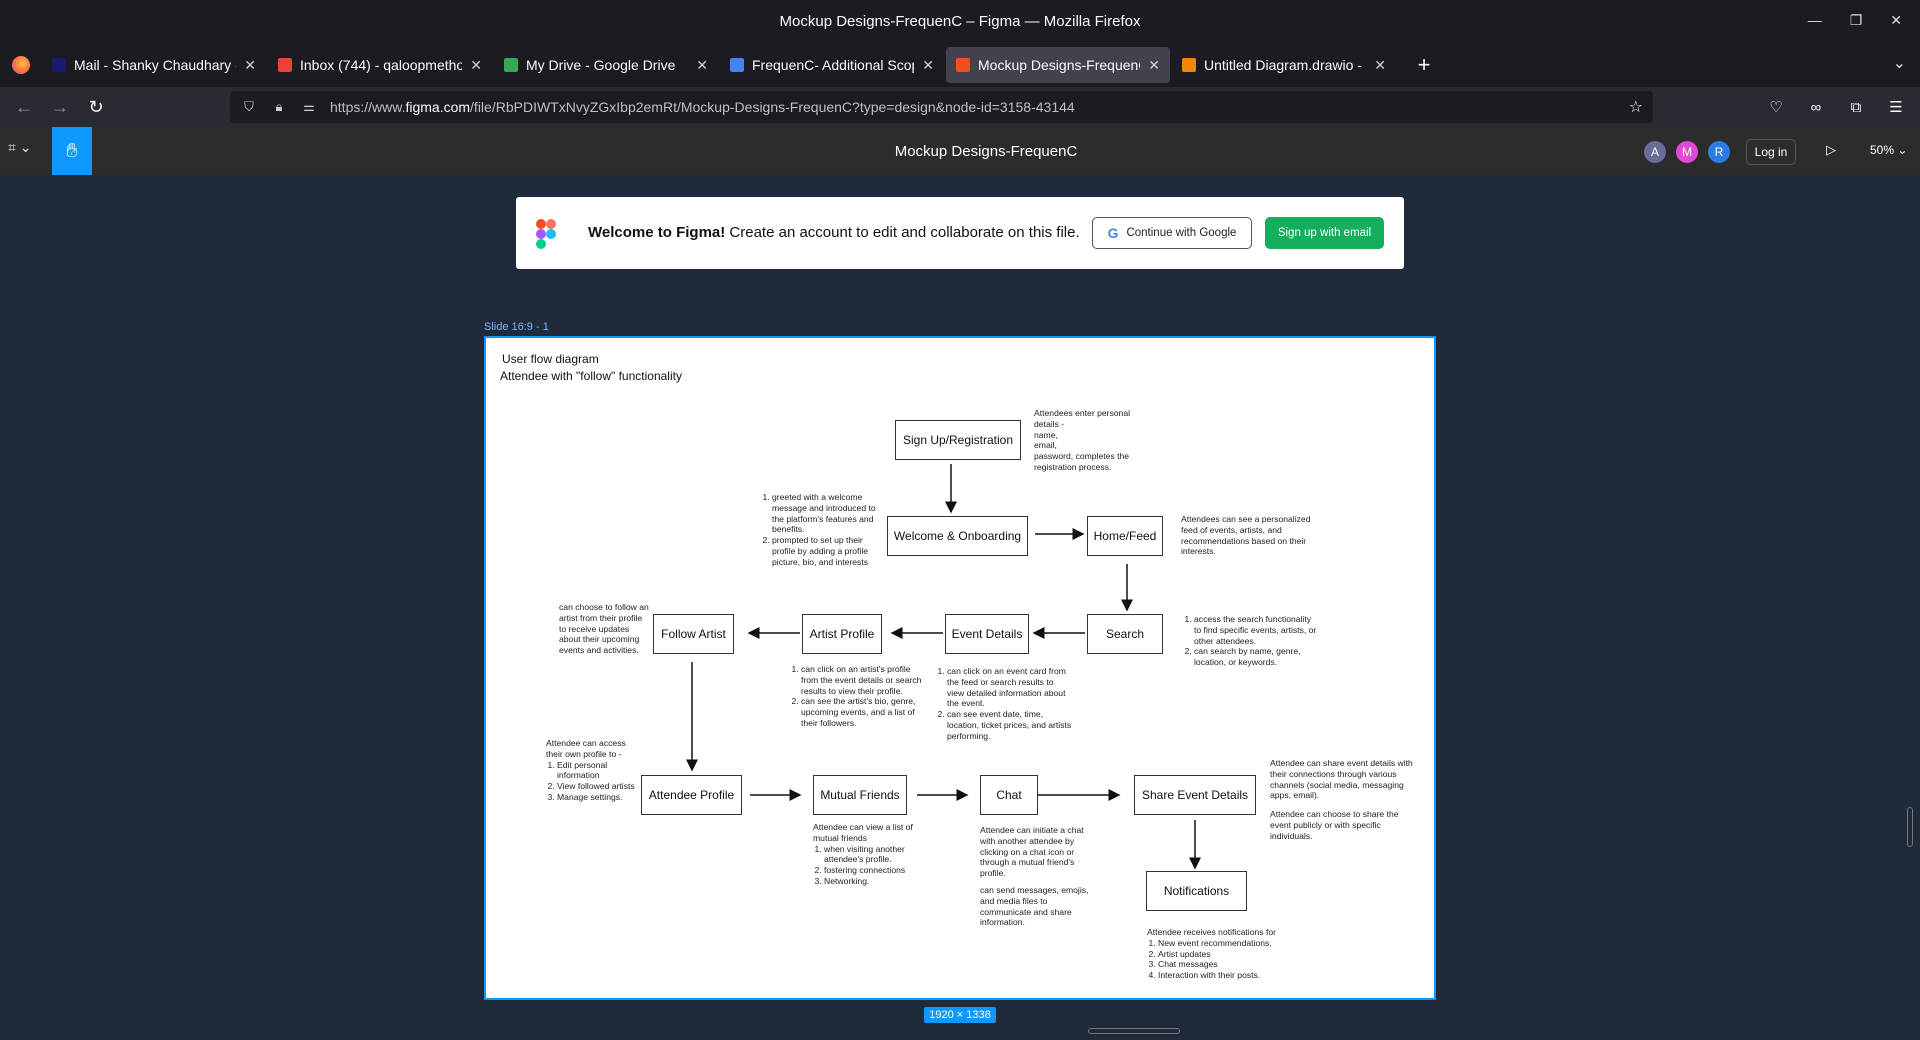 The width and height of the screenshot is (1920, 1040). What do you see at coordinates (1896, 107) in the screenshot?
I see `hamburger-menu-icon: ☰` at bounding box center [1896, 107].